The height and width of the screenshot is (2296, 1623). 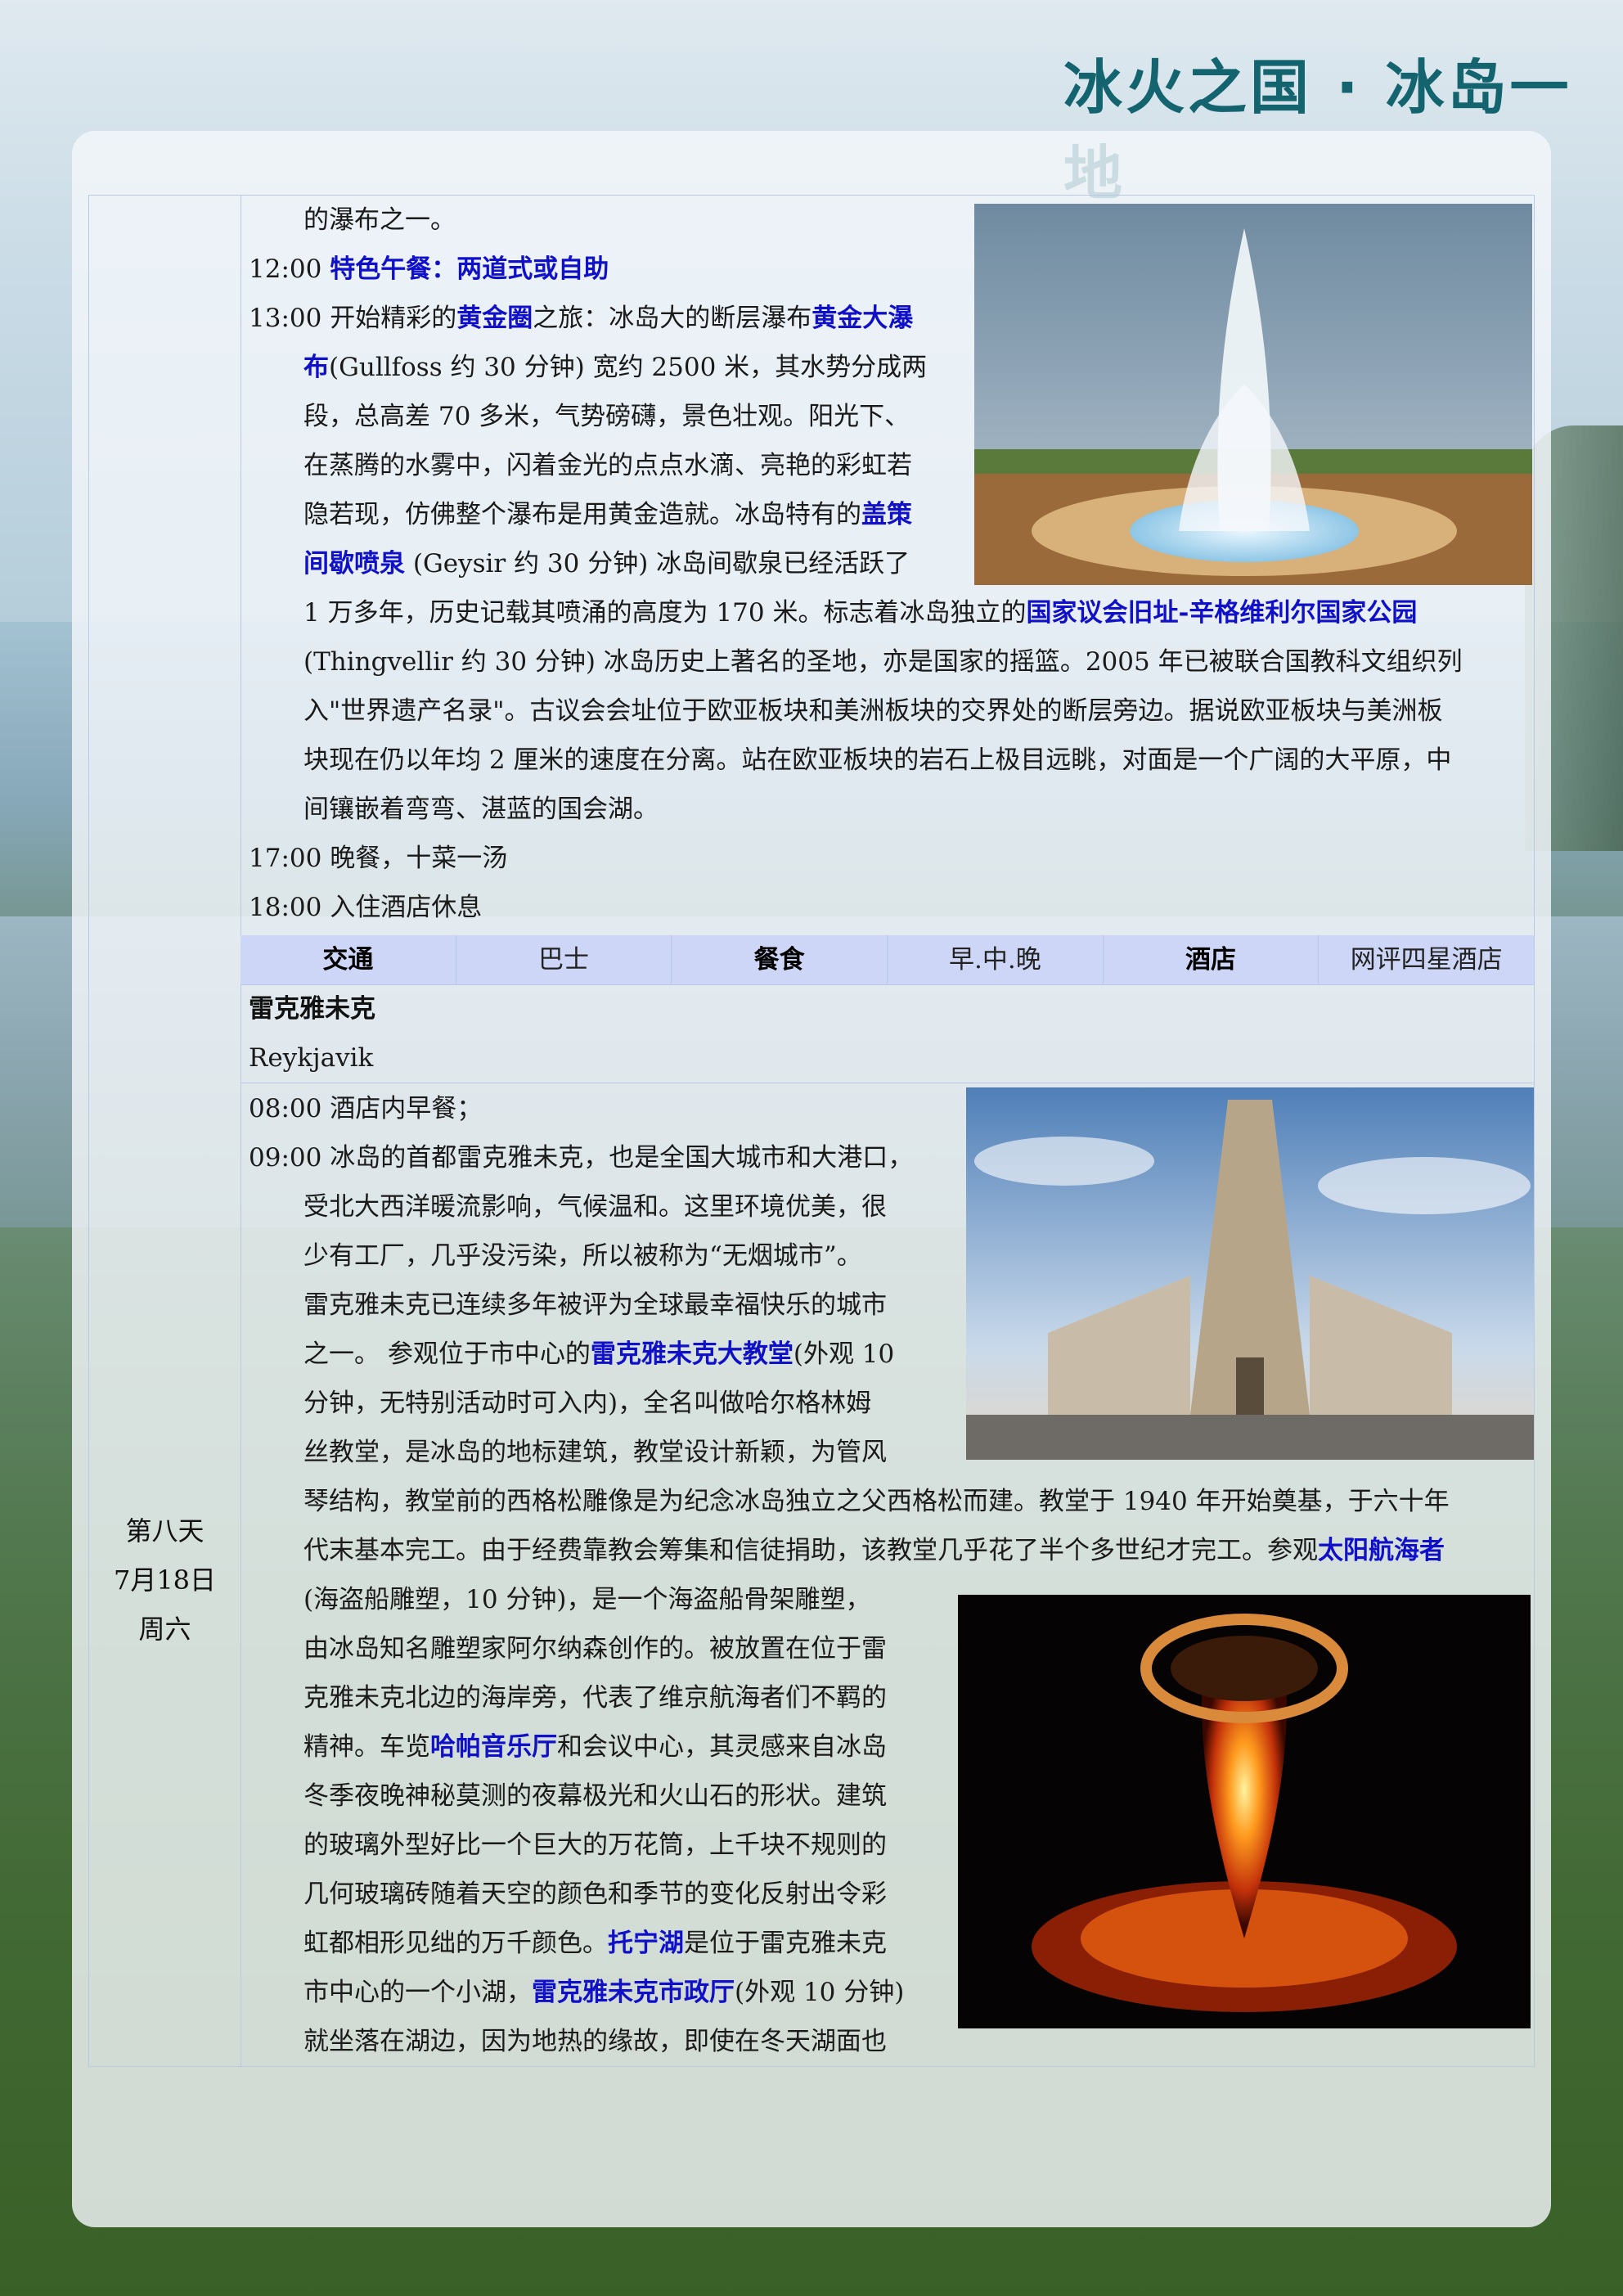 What do you see at coordinates (379, 220) in the screenshot?
I see `text-line: 的瀑布之一。` at bounding box center [379, 220].